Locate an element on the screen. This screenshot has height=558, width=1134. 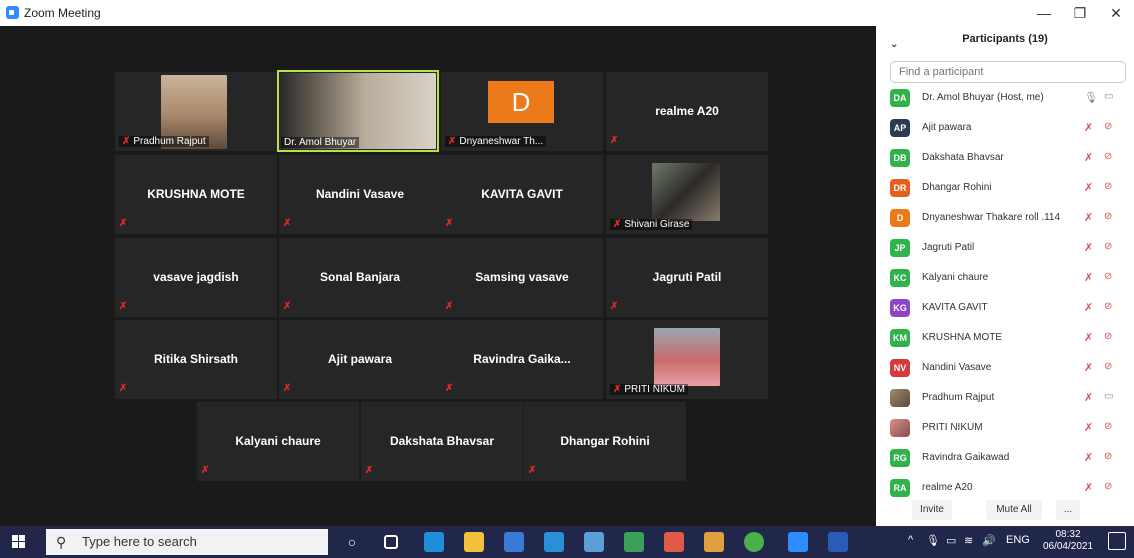
participant-row: DA Dr. Amol Bhuyar (Host, me) 🎙 ▭ is located at coordinates (1008, 98).